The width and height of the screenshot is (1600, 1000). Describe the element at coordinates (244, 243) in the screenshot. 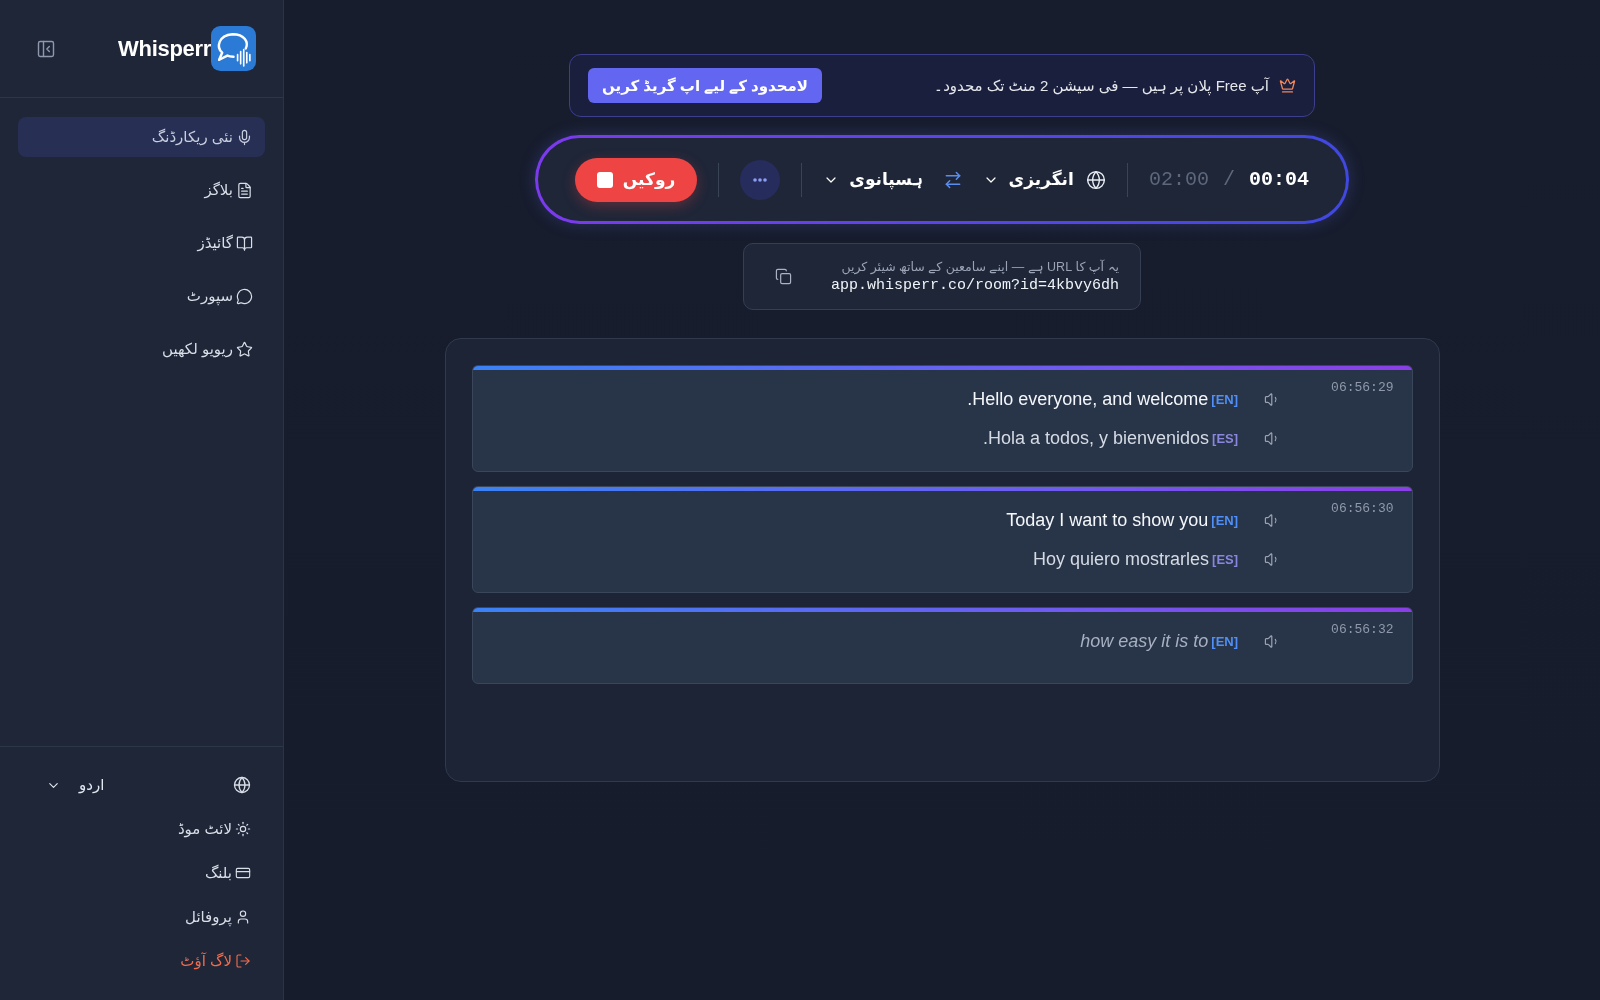

I see `book-icon` at that location.